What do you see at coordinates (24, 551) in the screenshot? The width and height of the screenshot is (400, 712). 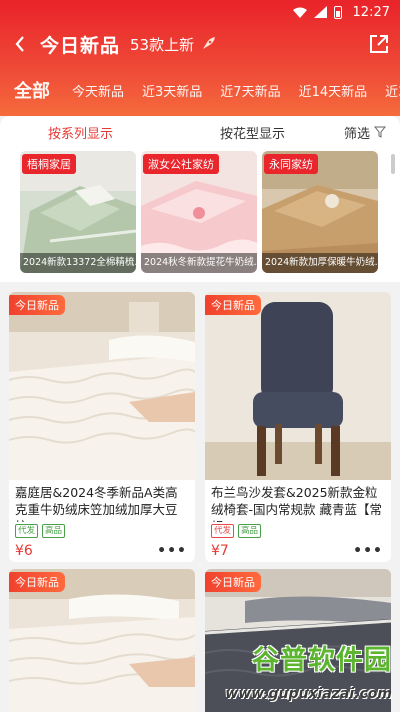 I see `product-price: ¥6` at bounding box center [24, 551].